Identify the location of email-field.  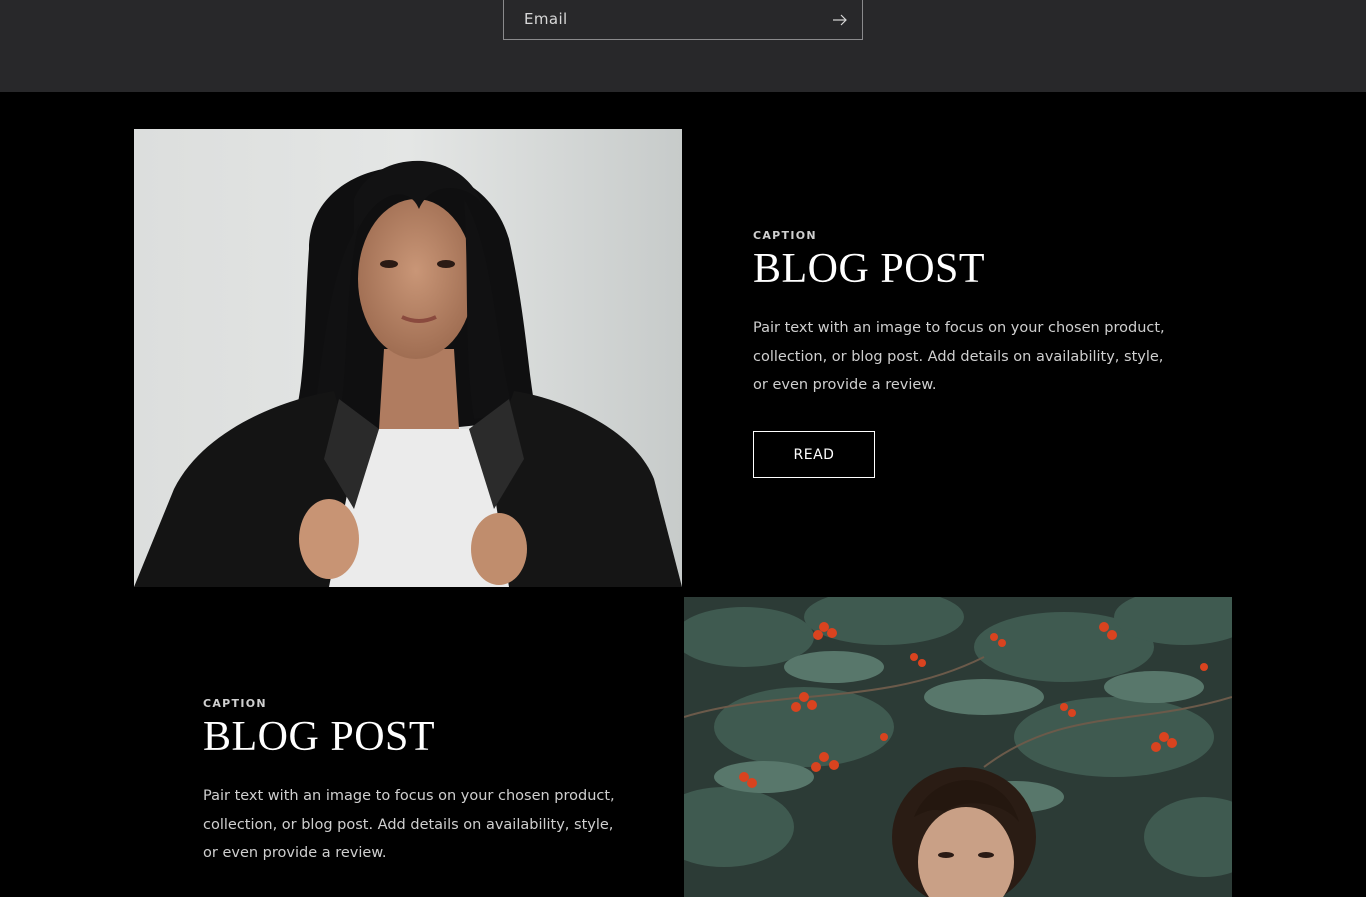
(683, 20).